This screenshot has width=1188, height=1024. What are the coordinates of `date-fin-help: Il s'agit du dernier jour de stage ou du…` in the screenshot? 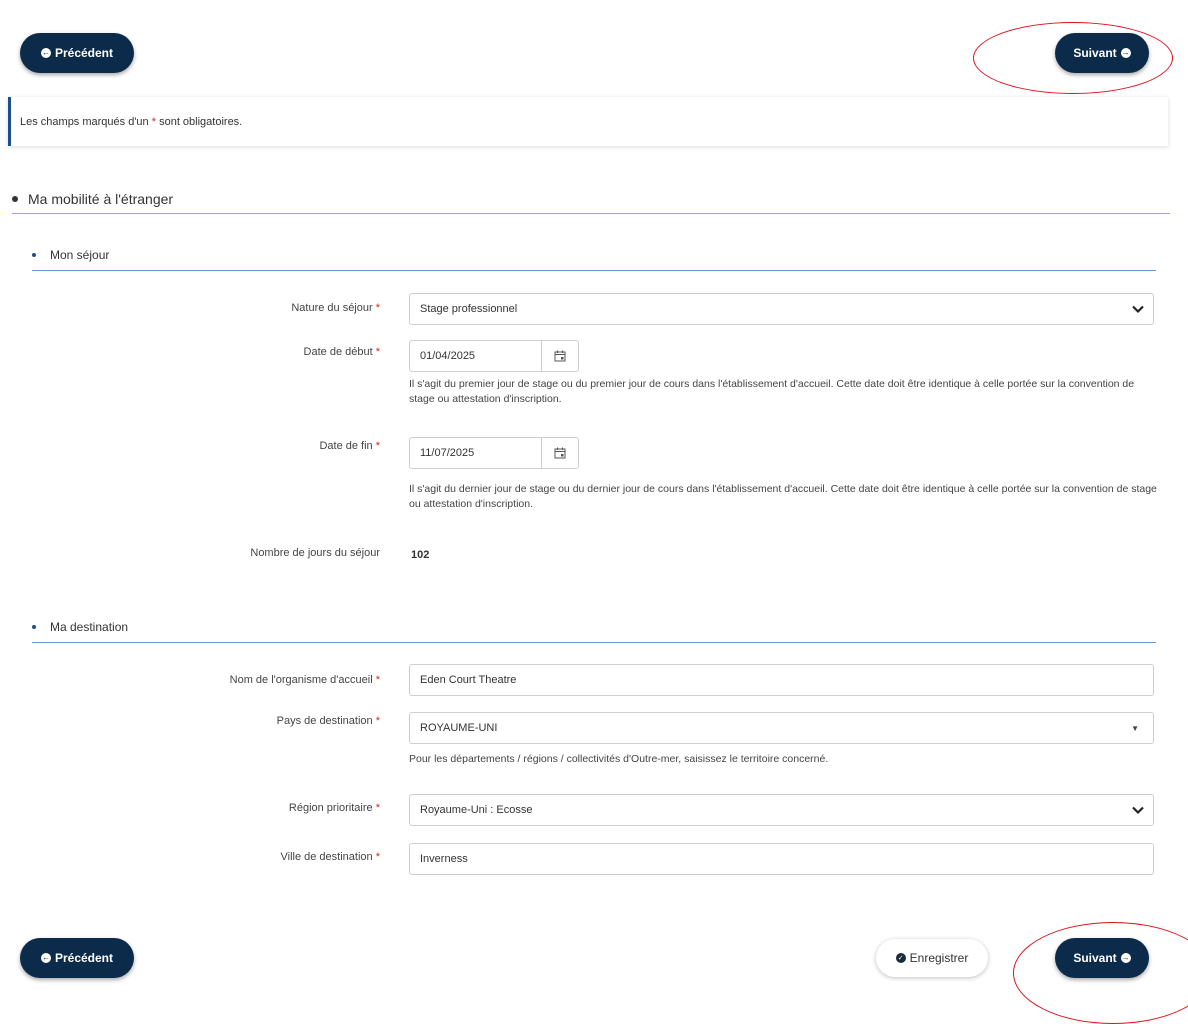 It's located at (783, 496).